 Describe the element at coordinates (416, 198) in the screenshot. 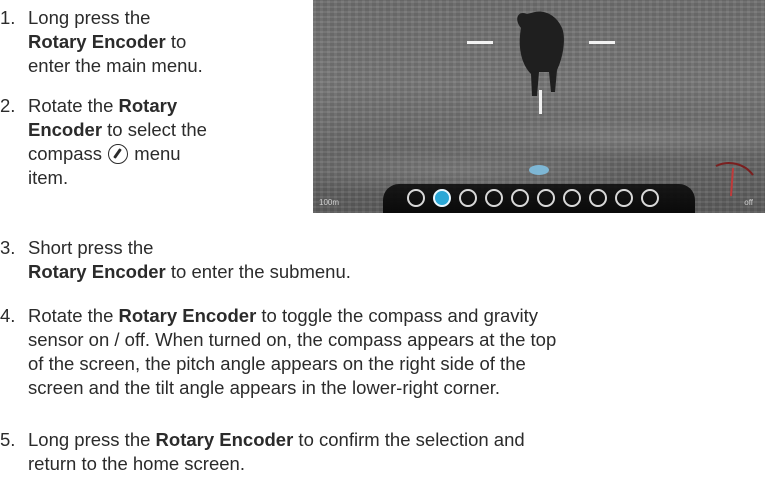

I see `wifi-icon` at that location.